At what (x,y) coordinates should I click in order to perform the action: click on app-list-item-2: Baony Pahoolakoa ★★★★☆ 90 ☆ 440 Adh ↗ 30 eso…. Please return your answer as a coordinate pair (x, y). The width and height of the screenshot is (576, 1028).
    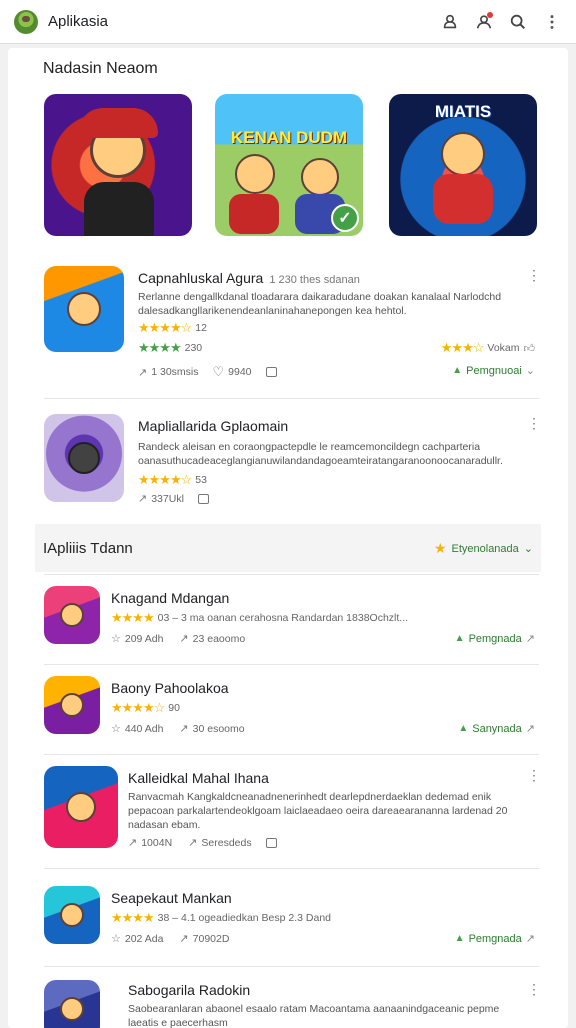
    Looking at the image, I should click on (291, 709).